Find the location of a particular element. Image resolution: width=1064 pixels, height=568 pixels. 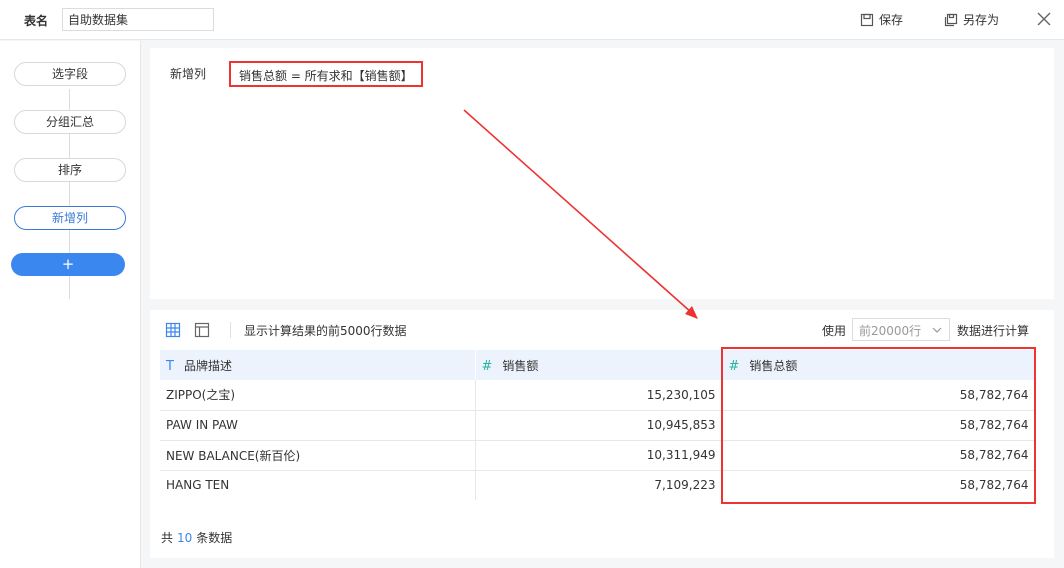

preview-info-text: 显示计算结果的前5000行数据 is located at coordinates (325, 331).